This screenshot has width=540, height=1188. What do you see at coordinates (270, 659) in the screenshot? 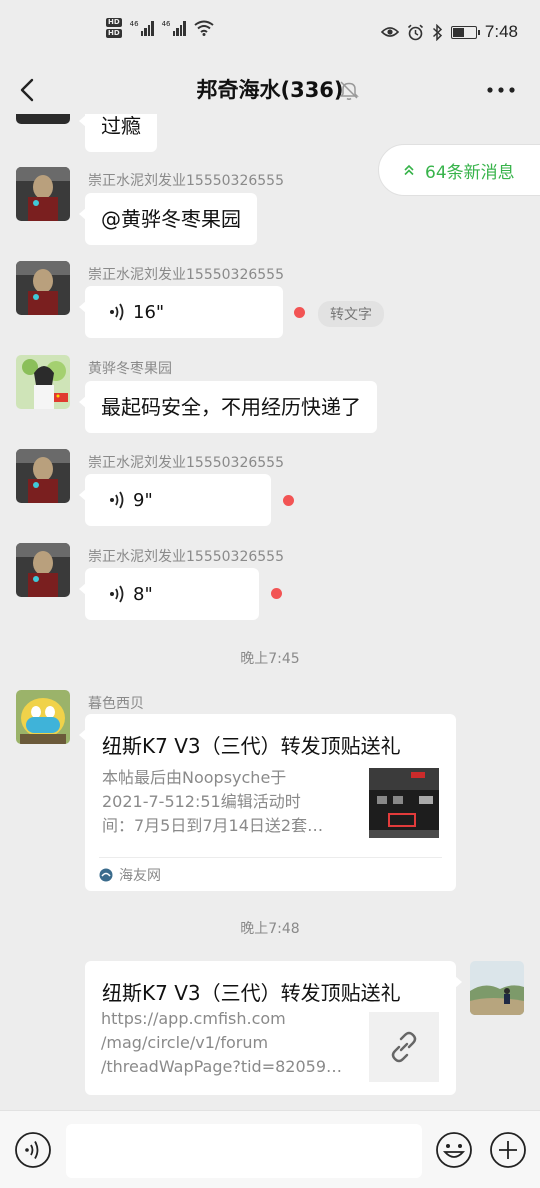
I see `timestamp: 晚上7:45` at bounding box center [270, 659].